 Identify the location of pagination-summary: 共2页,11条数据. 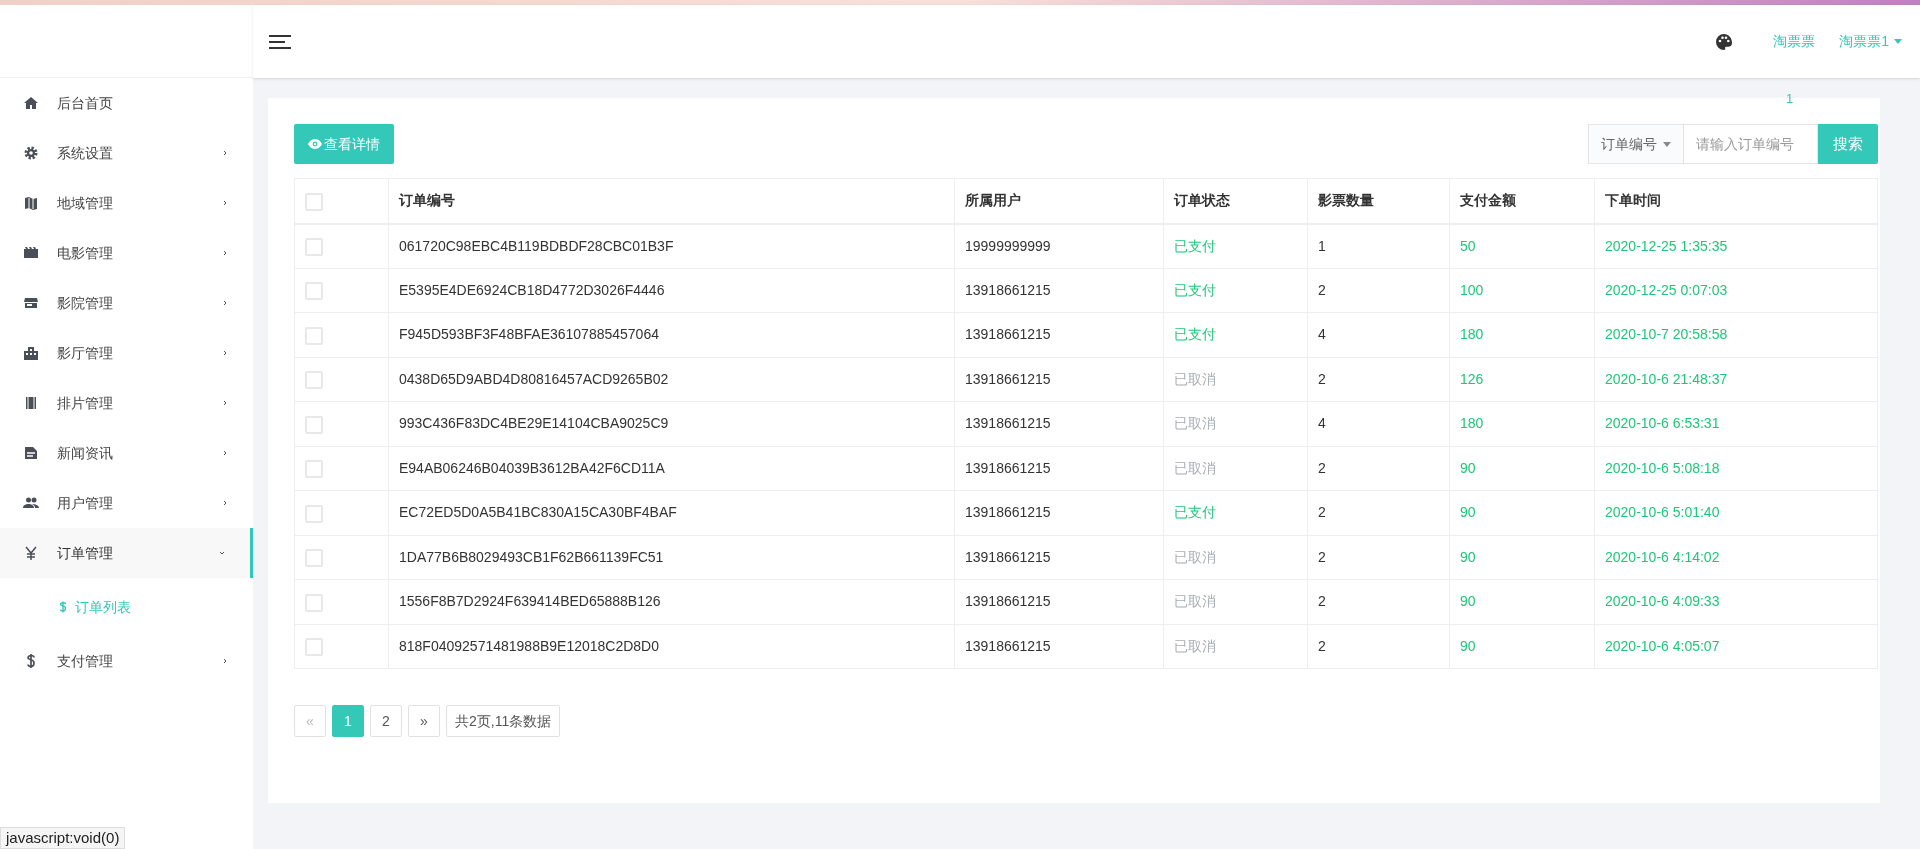
(503, 721).